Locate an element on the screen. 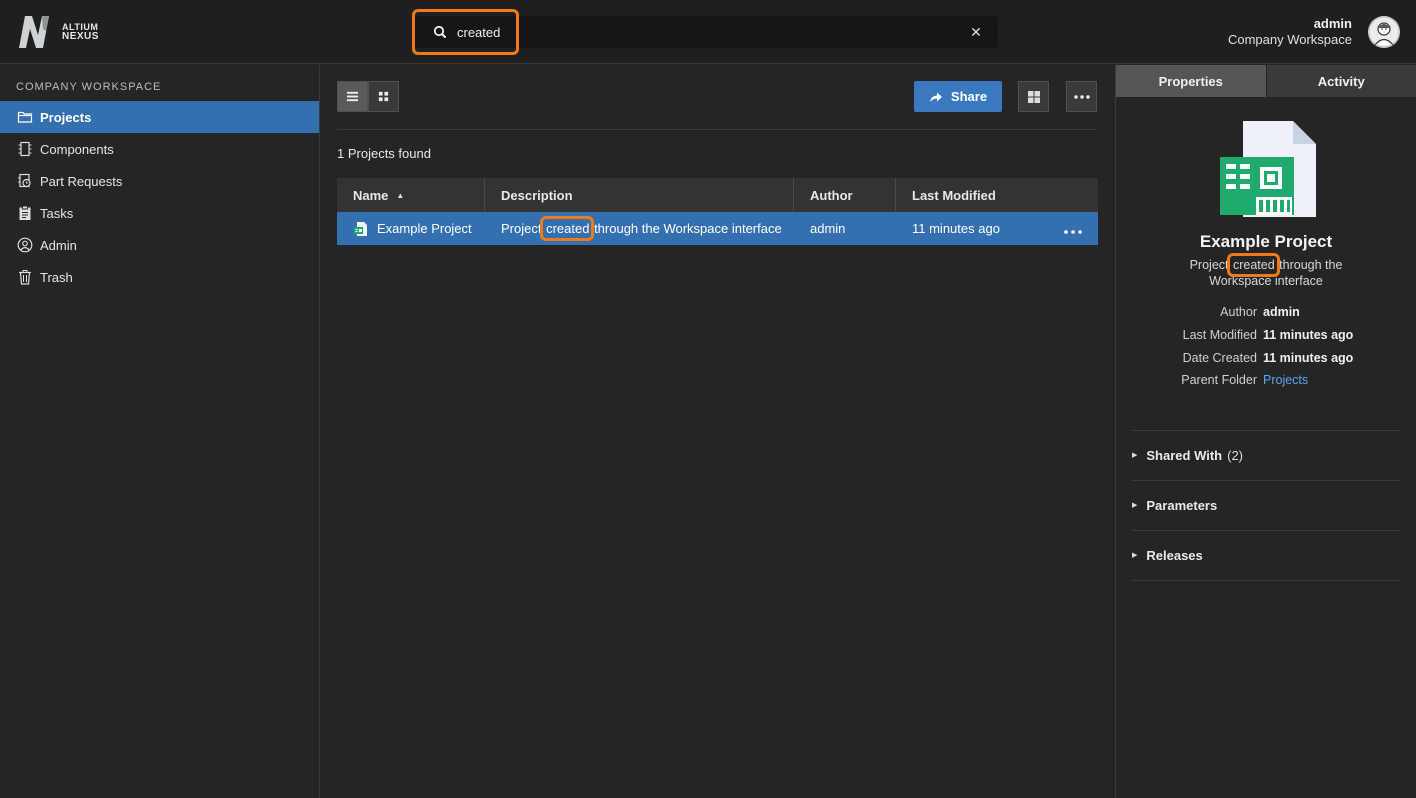 The height and width of the screenshot is (798, 1416). project-name: Example Project is located at coordinates (424, 228).